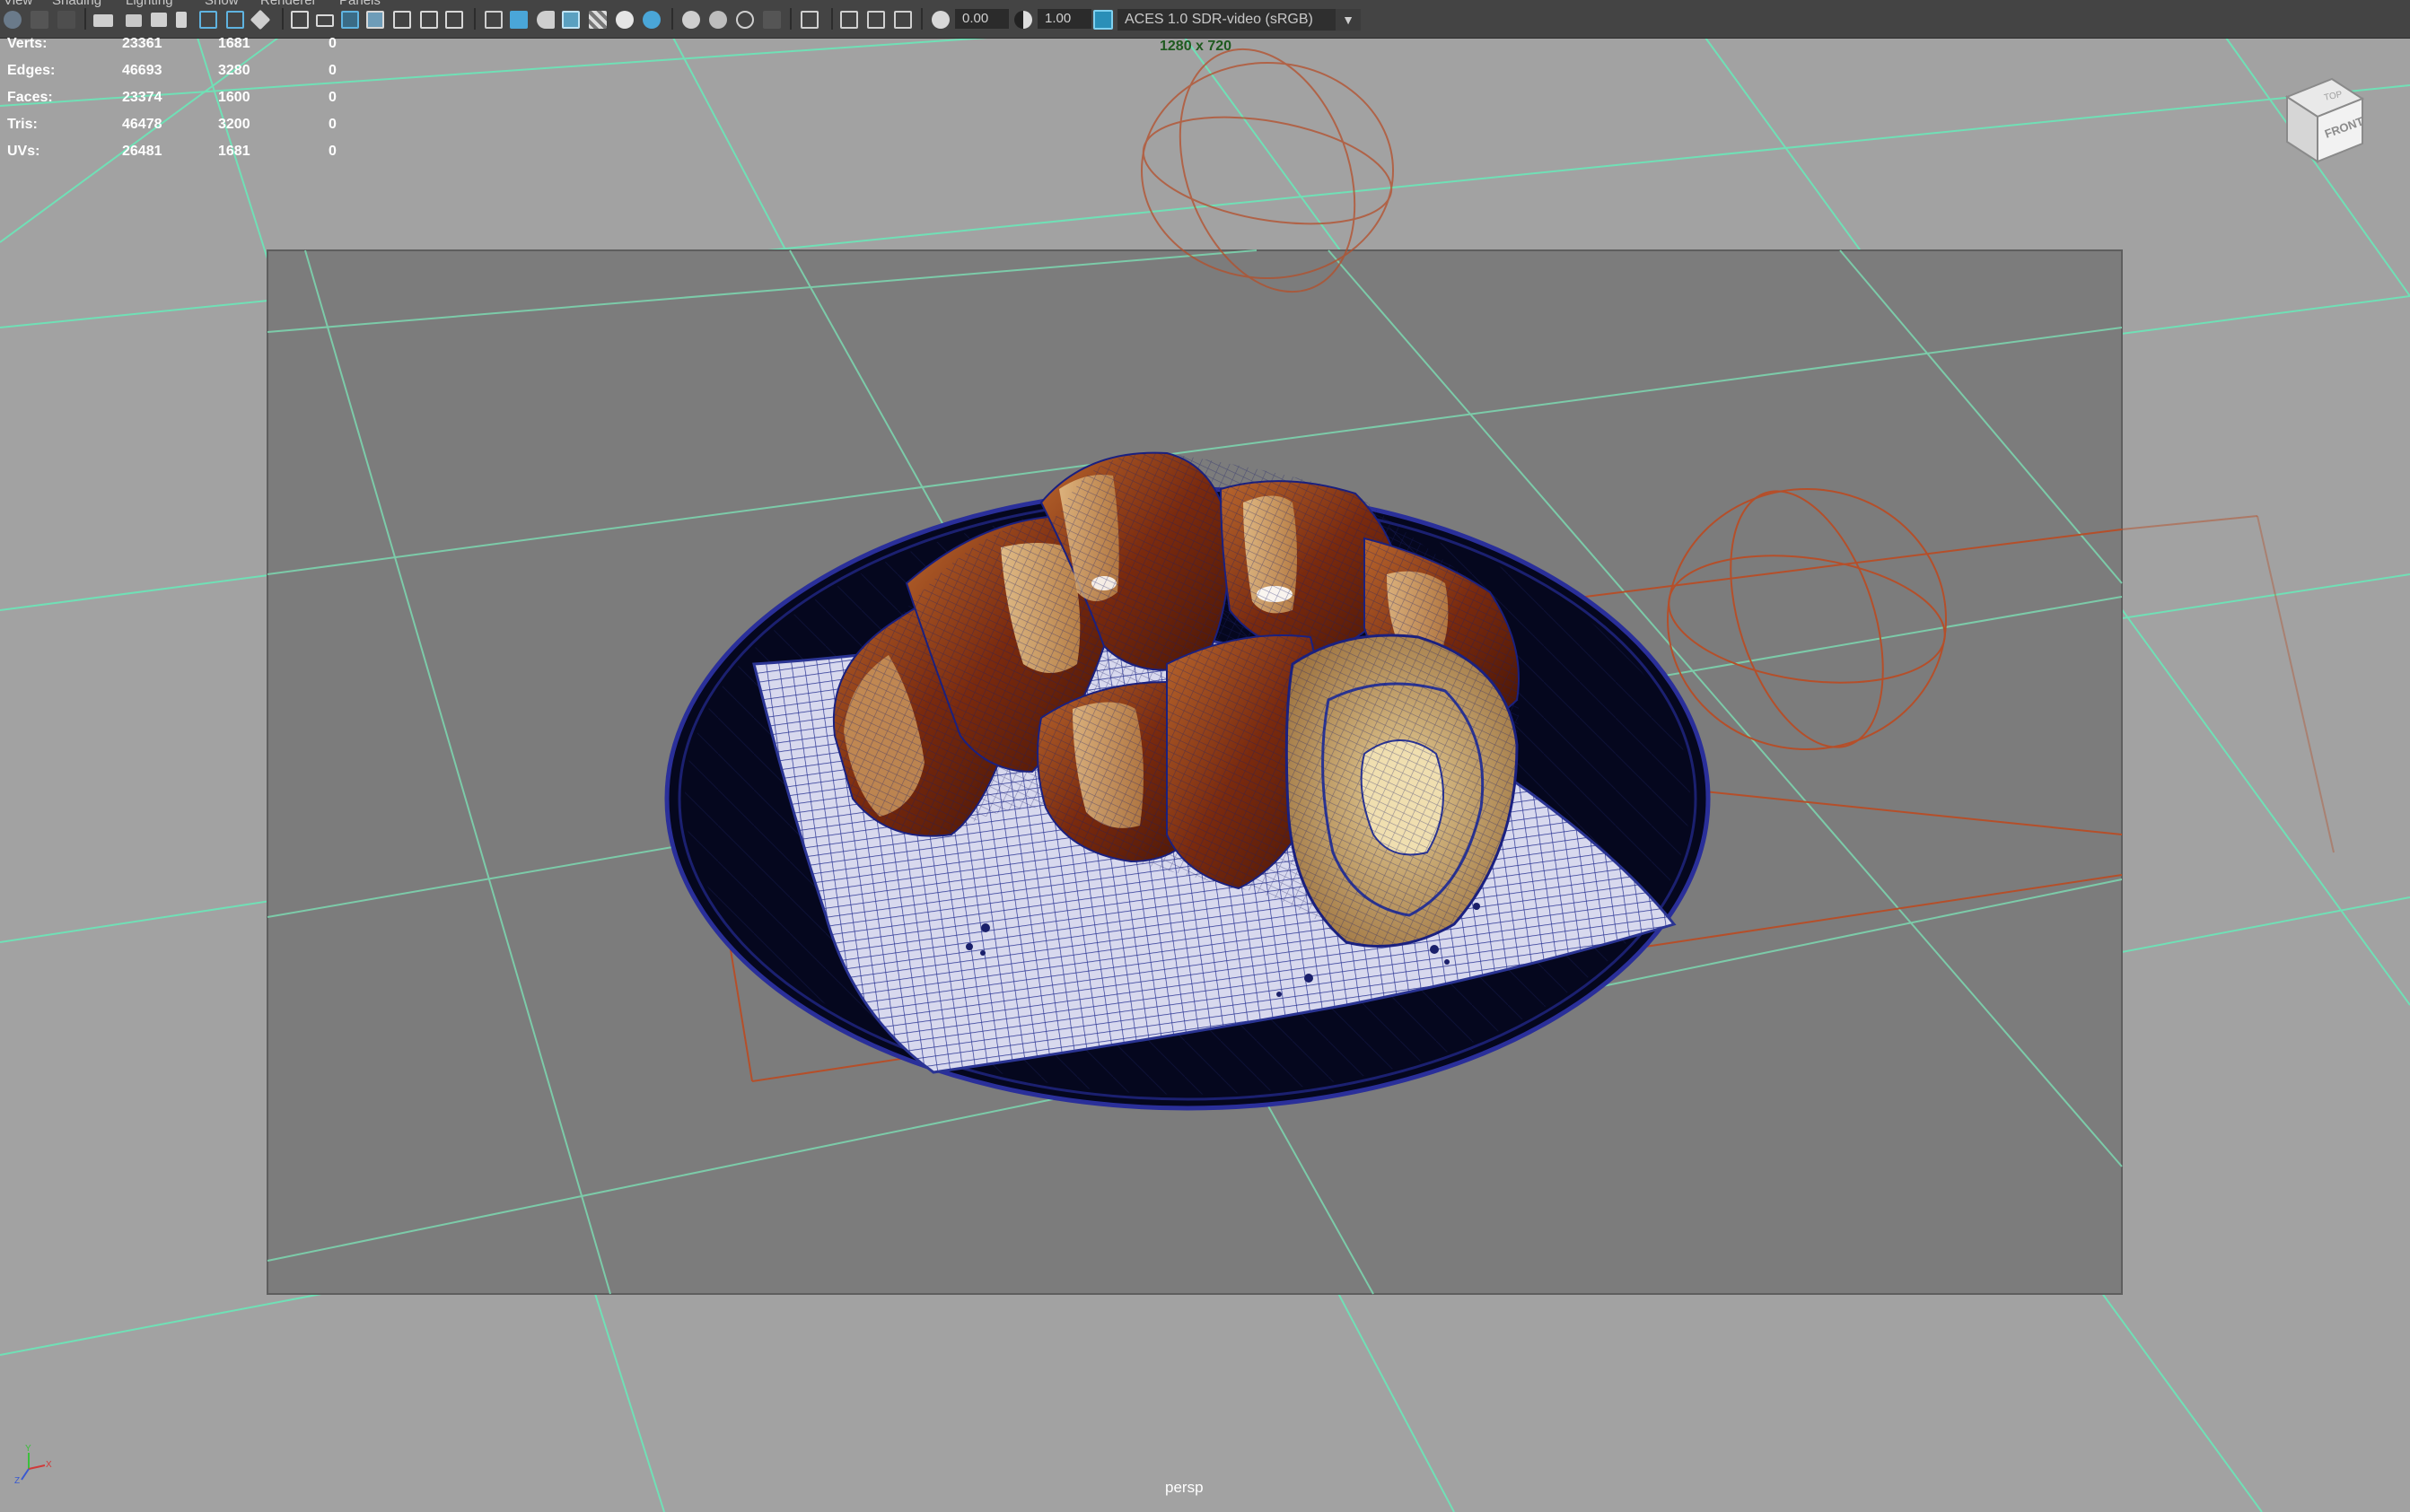 The width and height of the screenshot is (2410, 1512). Describe the element at coordinates (849, 20) in the screenshot. I see `xray-icon` at that location.